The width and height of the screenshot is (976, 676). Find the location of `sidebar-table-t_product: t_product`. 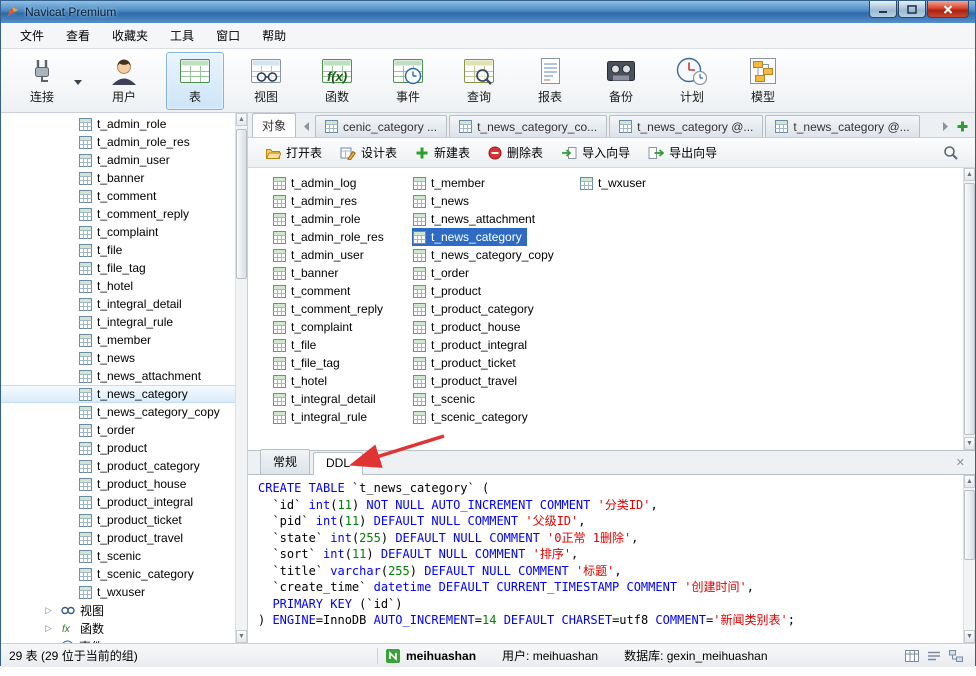

sidebar-table-t_product: t_product is located at coordinates (118, 448).